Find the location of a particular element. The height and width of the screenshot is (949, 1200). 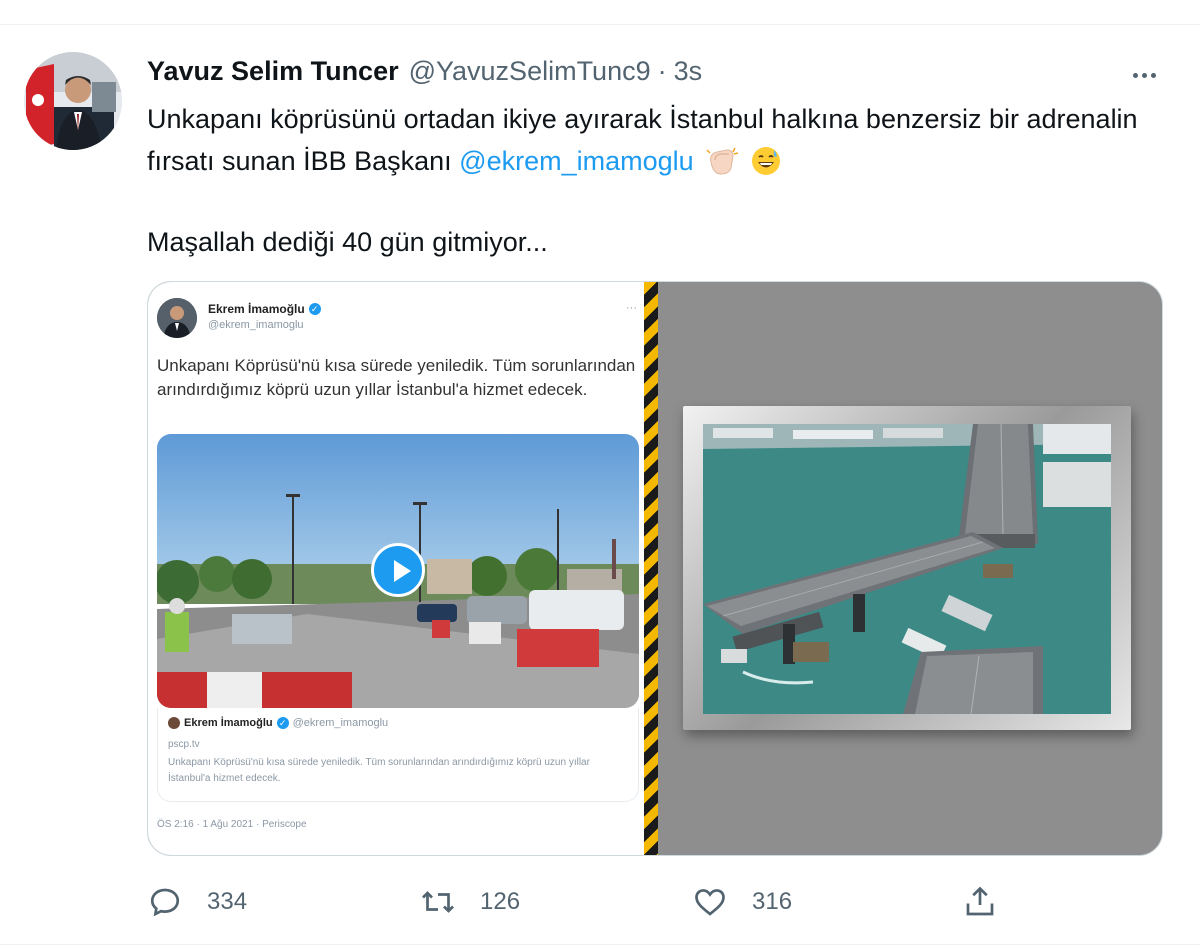

hazard-stripe-divider is located at coordinates (651, 568).